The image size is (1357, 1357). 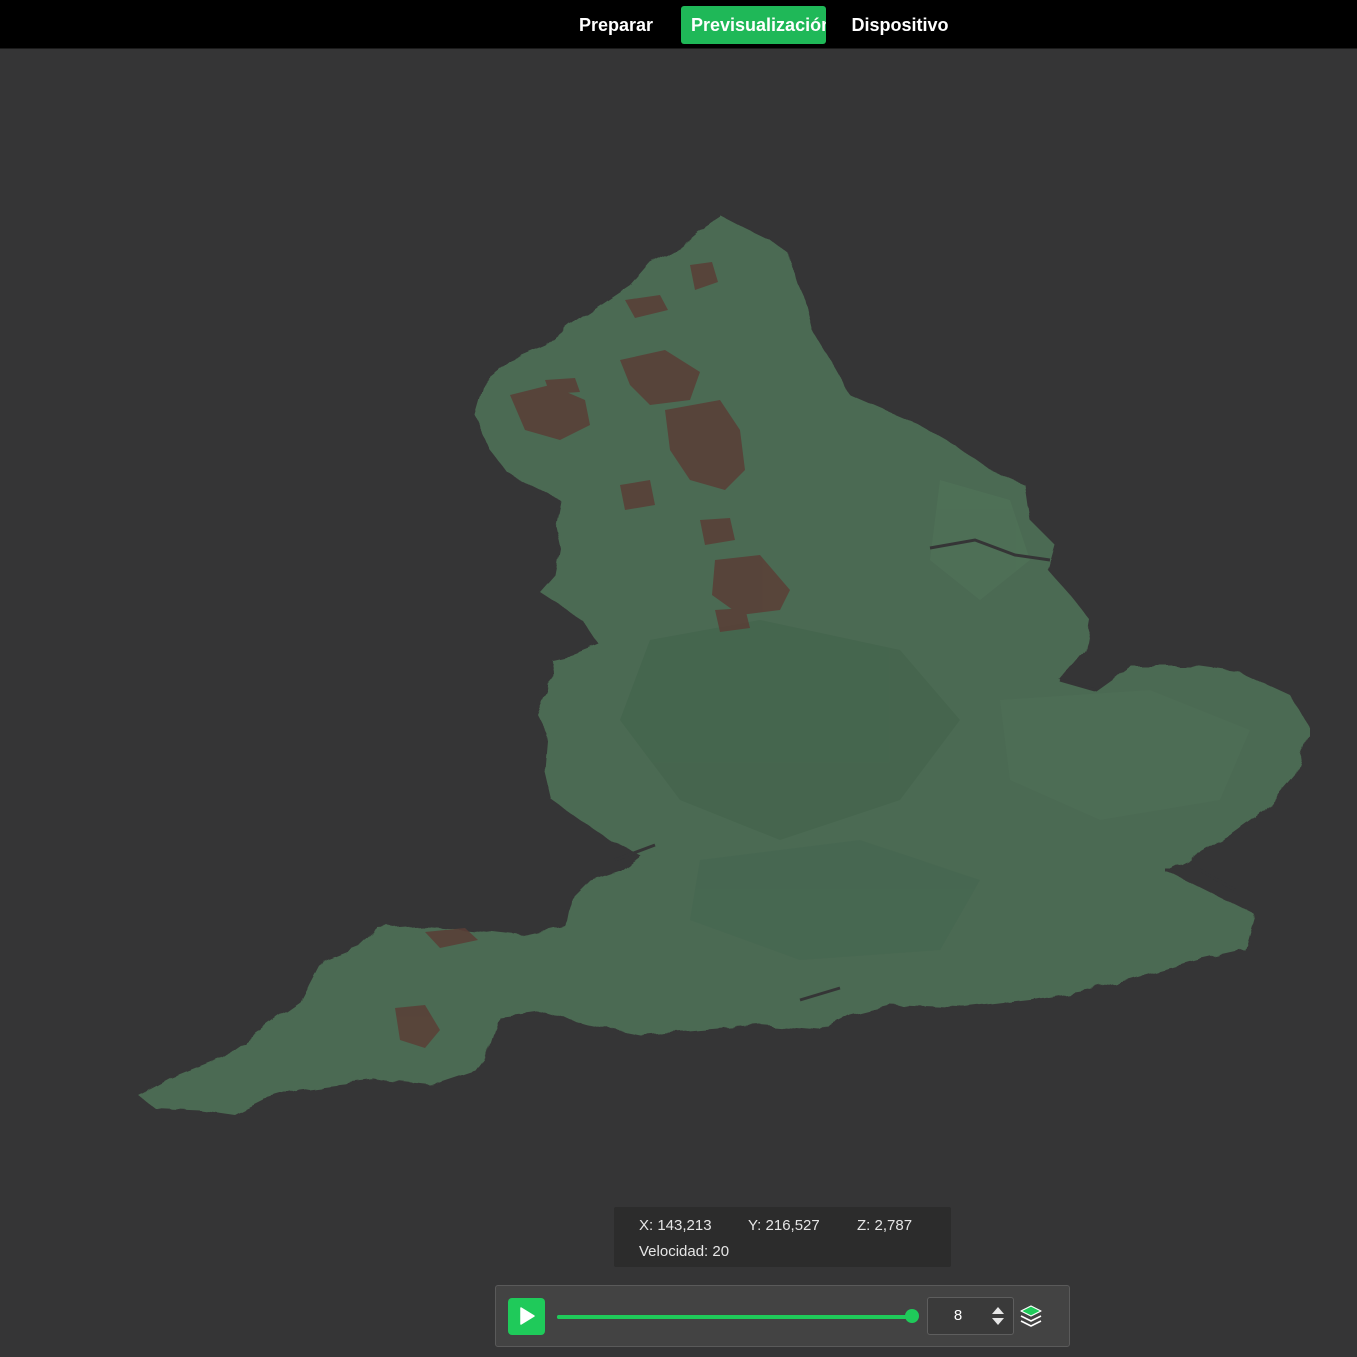 I want to click on tab-preparar: Preparar, so click(x=616, y=25).